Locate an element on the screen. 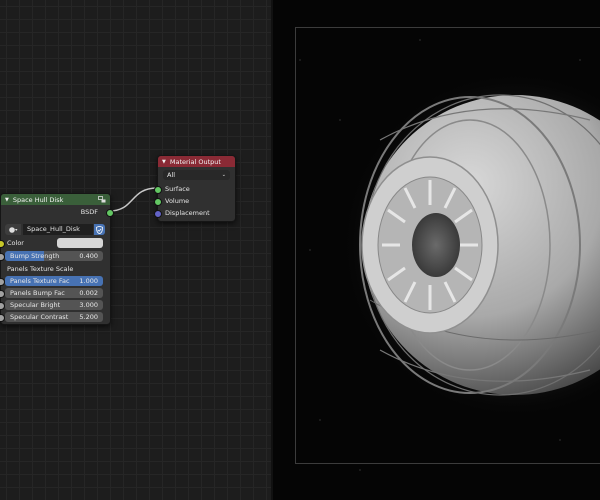 The height and width of the screenshot is (500, 600). panels-bump-fac-field: Panels Bump Fac 0.002 is located at coordinates (54, 293).